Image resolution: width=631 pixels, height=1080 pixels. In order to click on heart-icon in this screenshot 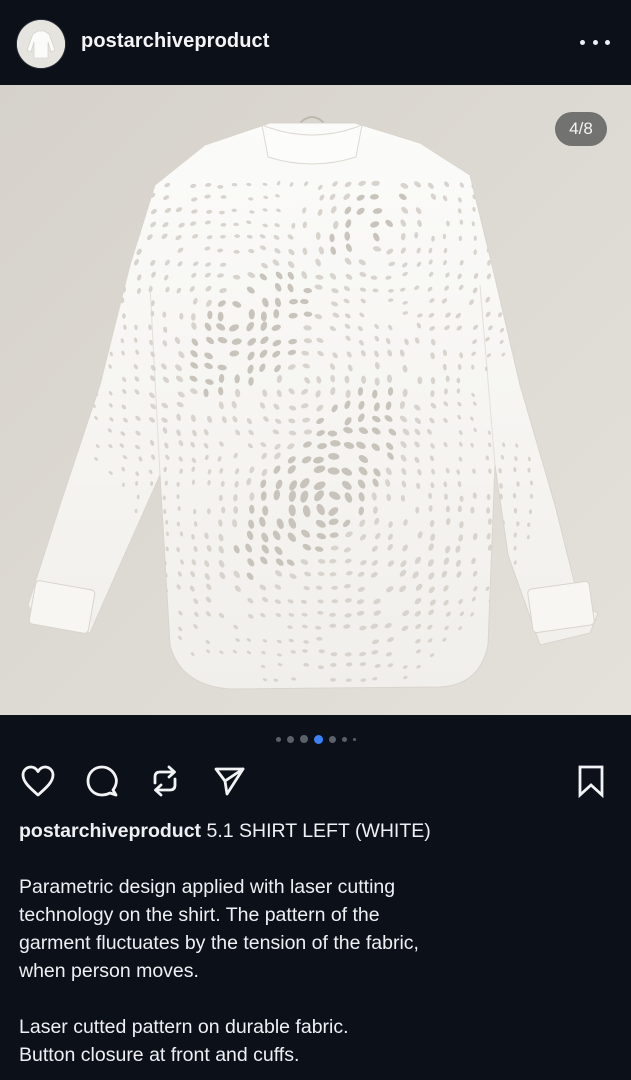, I will do `click(38, 781)`.